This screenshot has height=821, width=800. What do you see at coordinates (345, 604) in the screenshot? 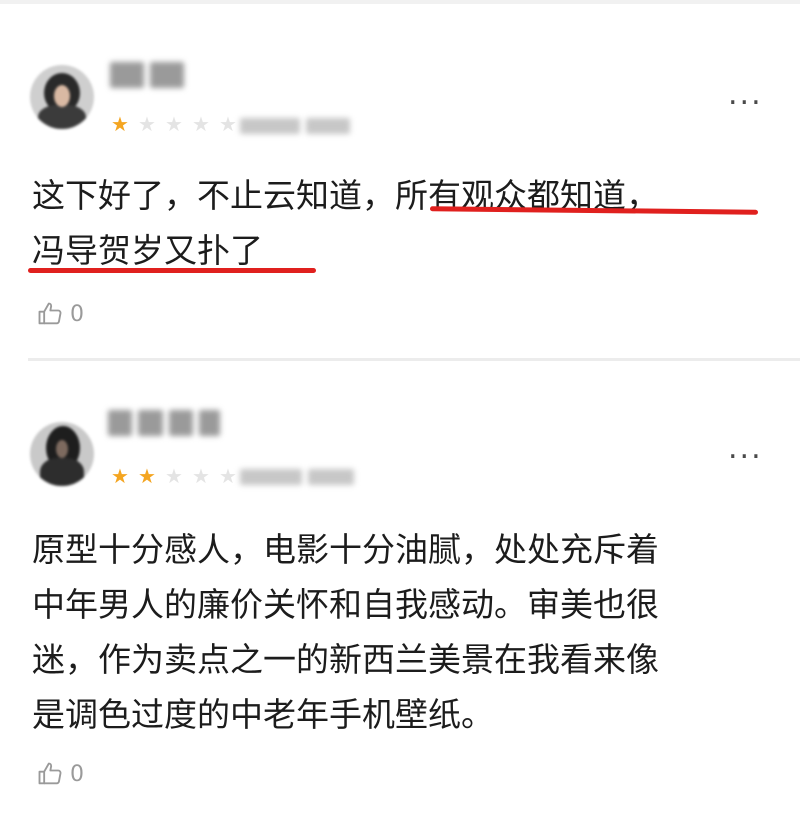
I see `comment-text-line: 中年男人的廉价关怀和自我感动。审美也很` at bounding box center [345, 604].